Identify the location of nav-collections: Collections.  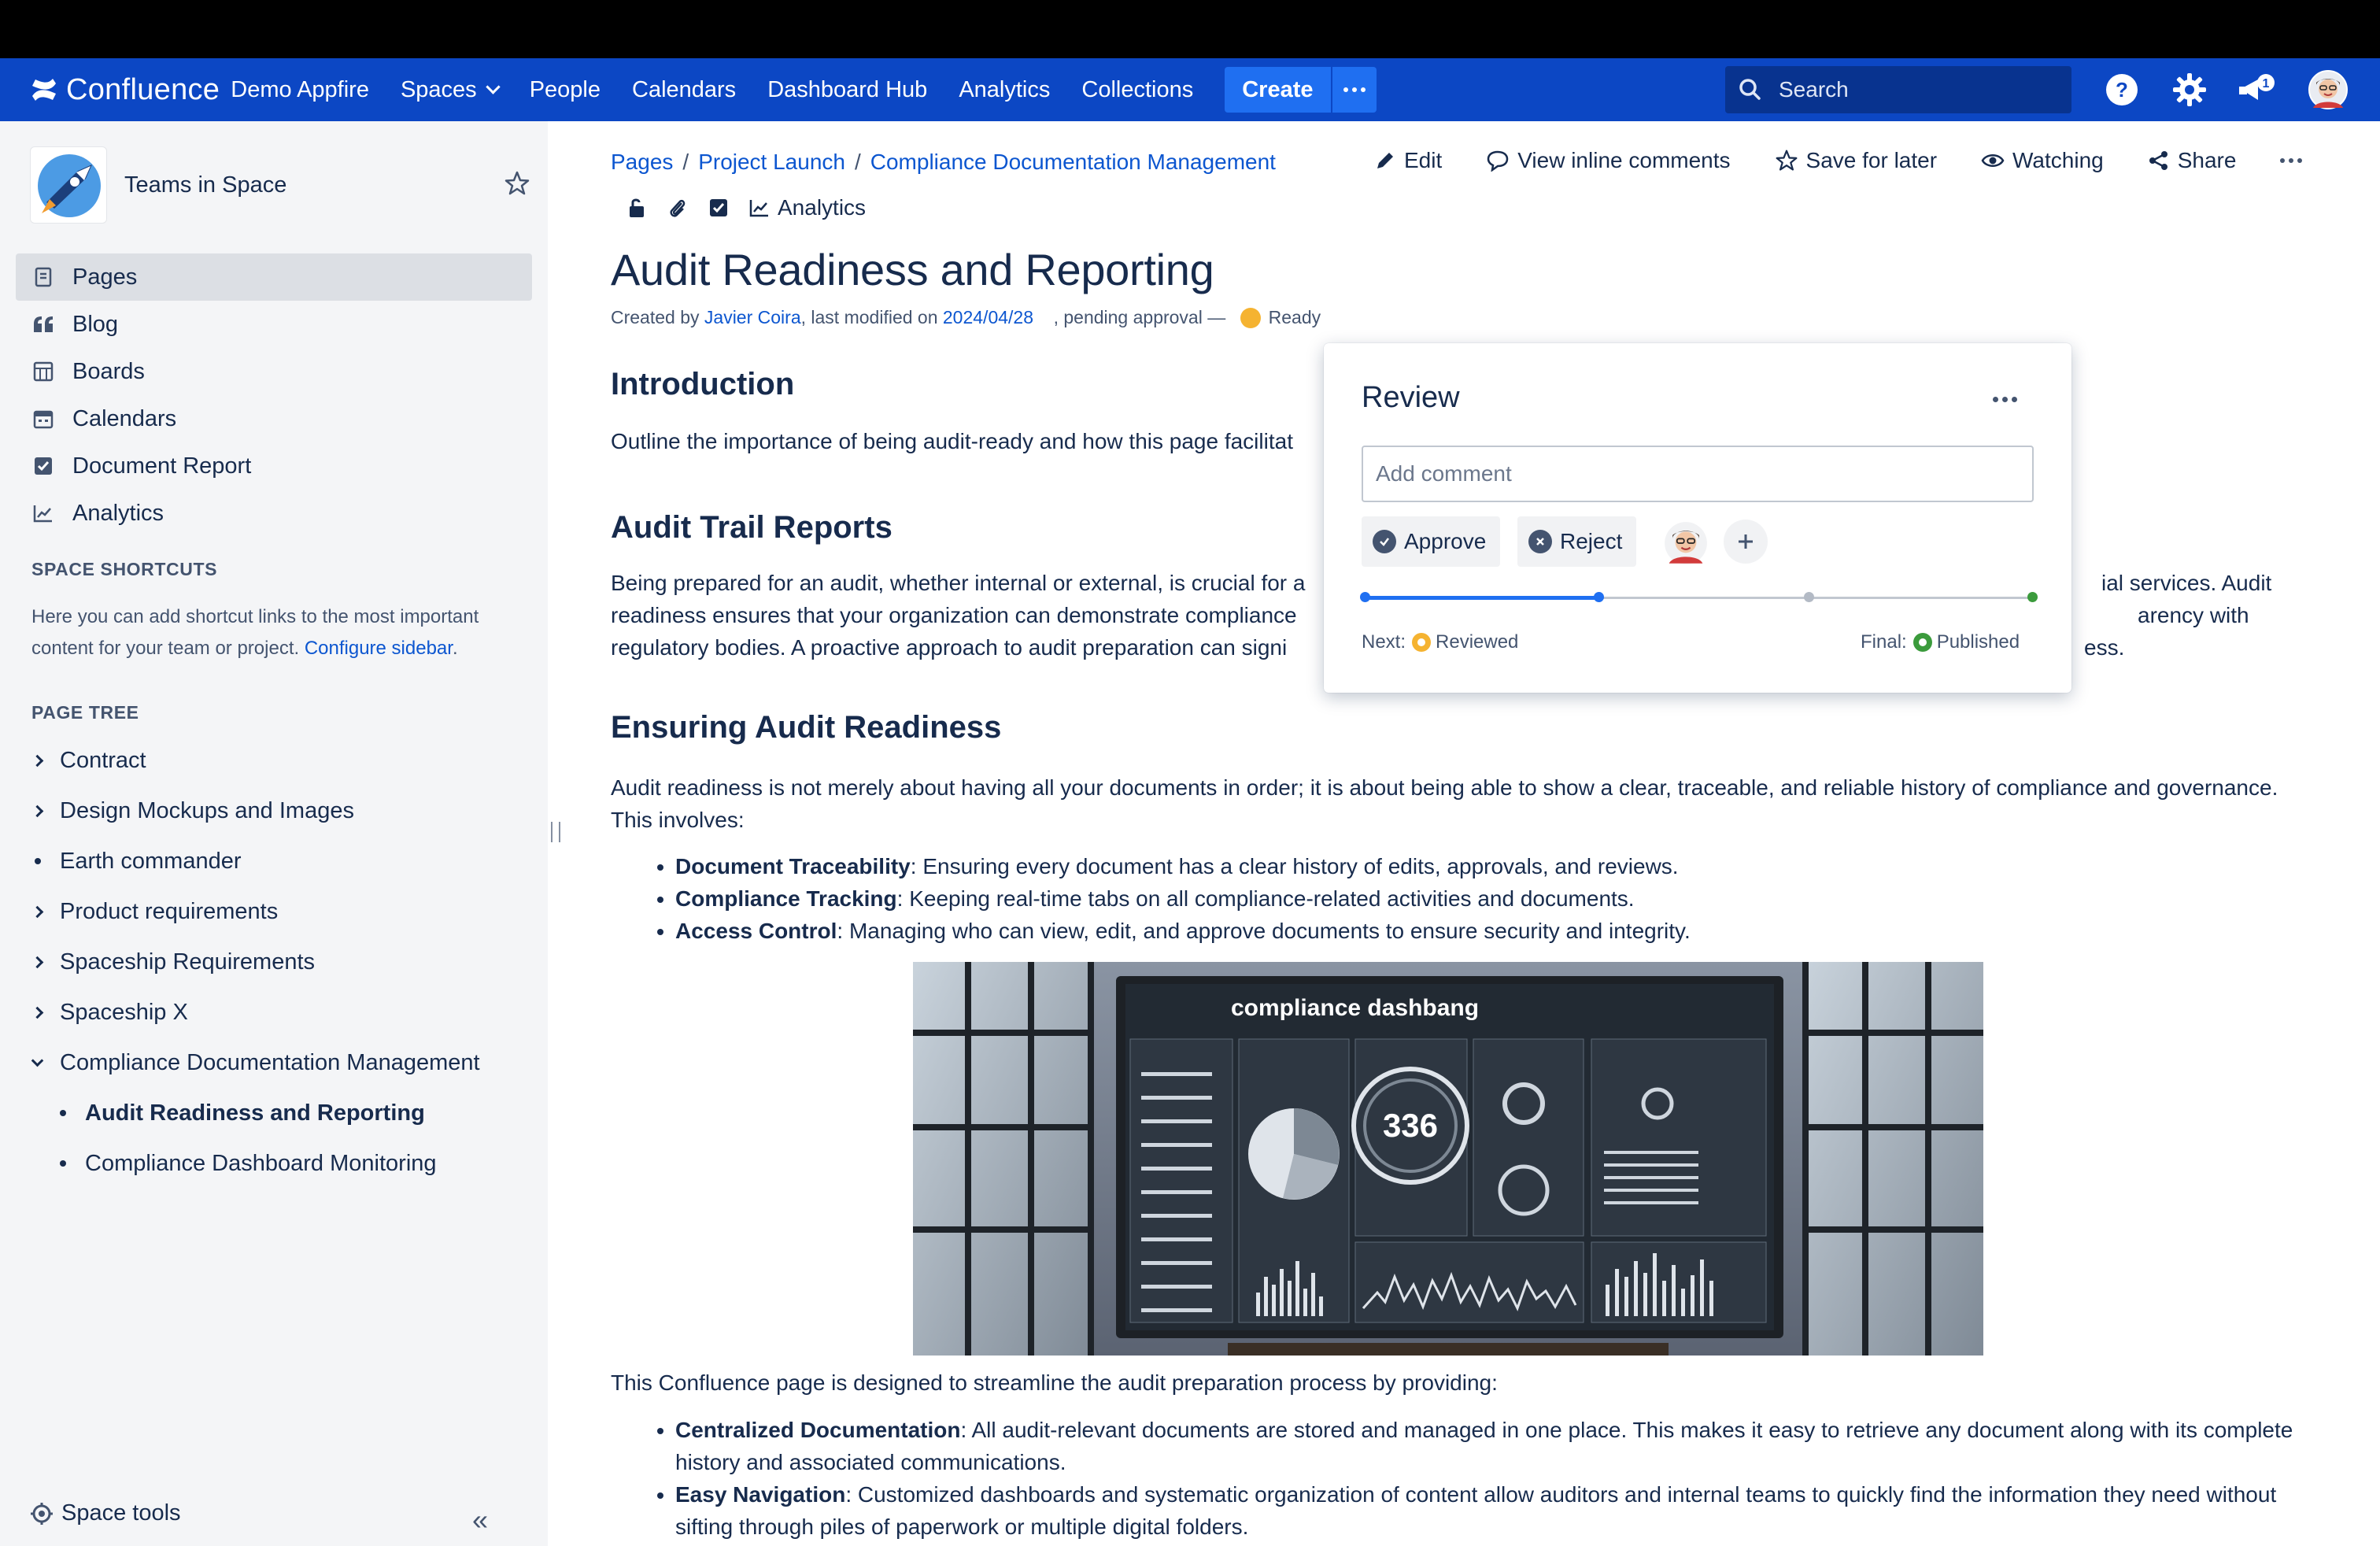
(1137, 90).